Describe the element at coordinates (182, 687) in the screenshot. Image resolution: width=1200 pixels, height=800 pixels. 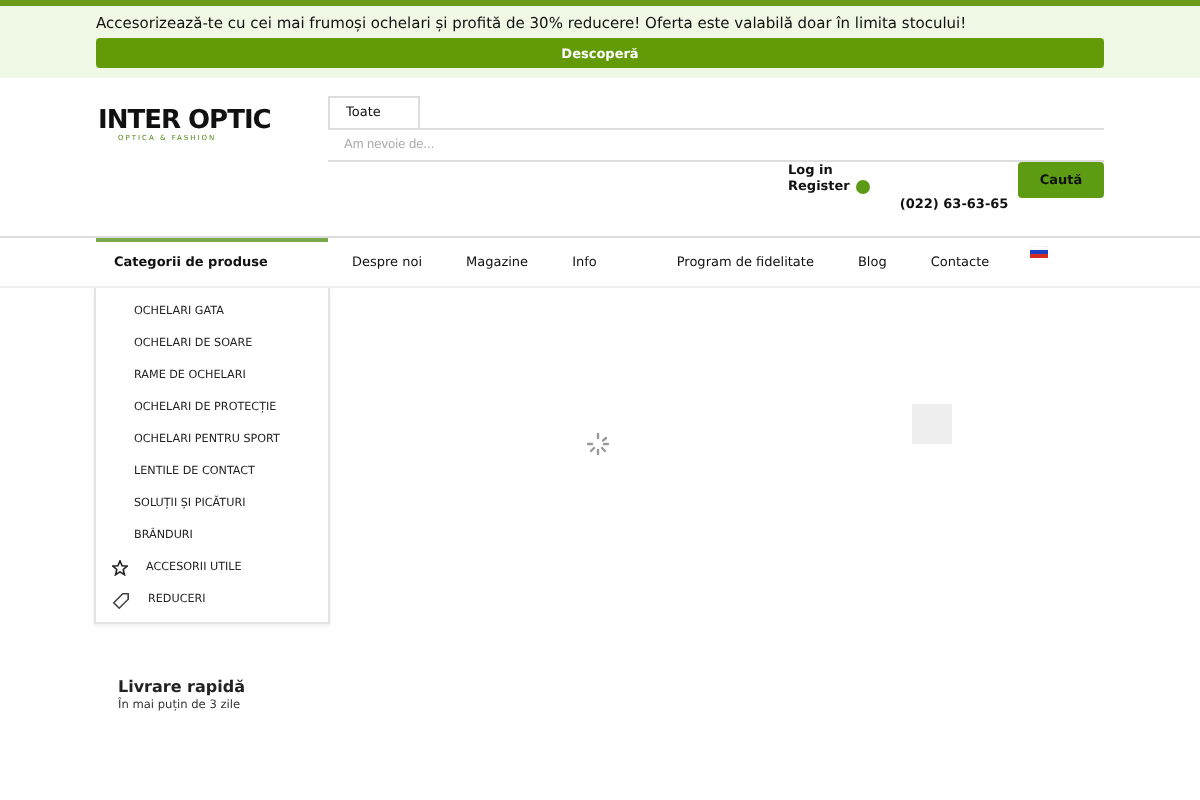
I see `feature-title: Livrare rapidă` at that location.